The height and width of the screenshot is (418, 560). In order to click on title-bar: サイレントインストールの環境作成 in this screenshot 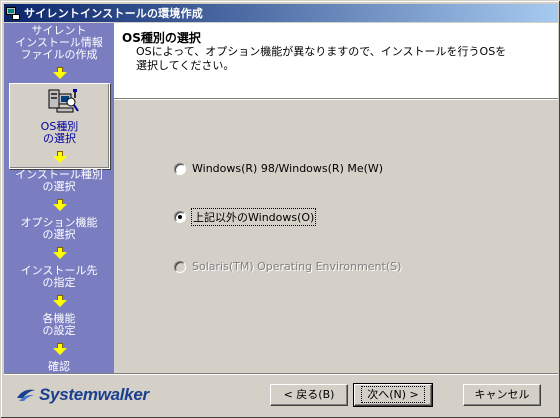, I will do `click(281, 13)`.